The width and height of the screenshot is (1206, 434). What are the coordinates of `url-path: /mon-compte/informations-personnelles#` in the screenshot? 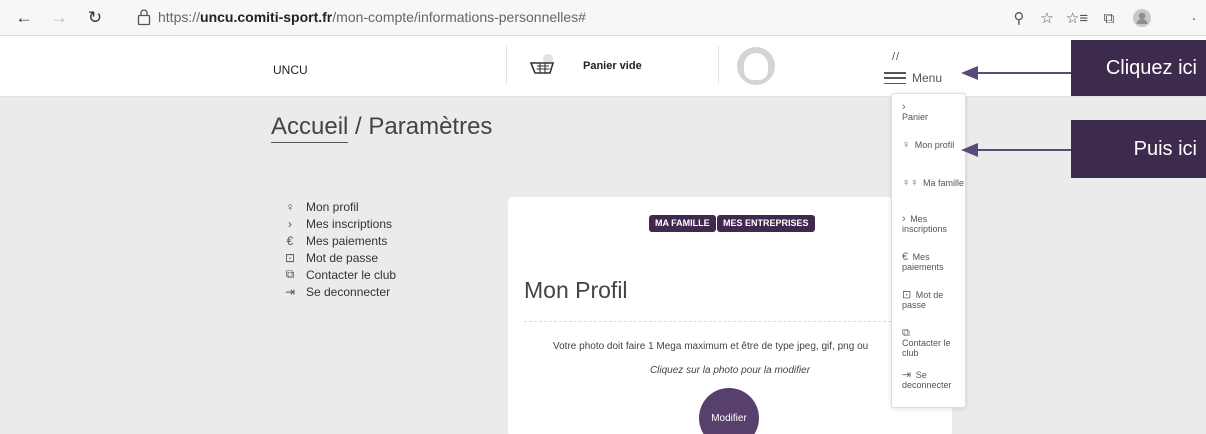 It's located at (459, 17).